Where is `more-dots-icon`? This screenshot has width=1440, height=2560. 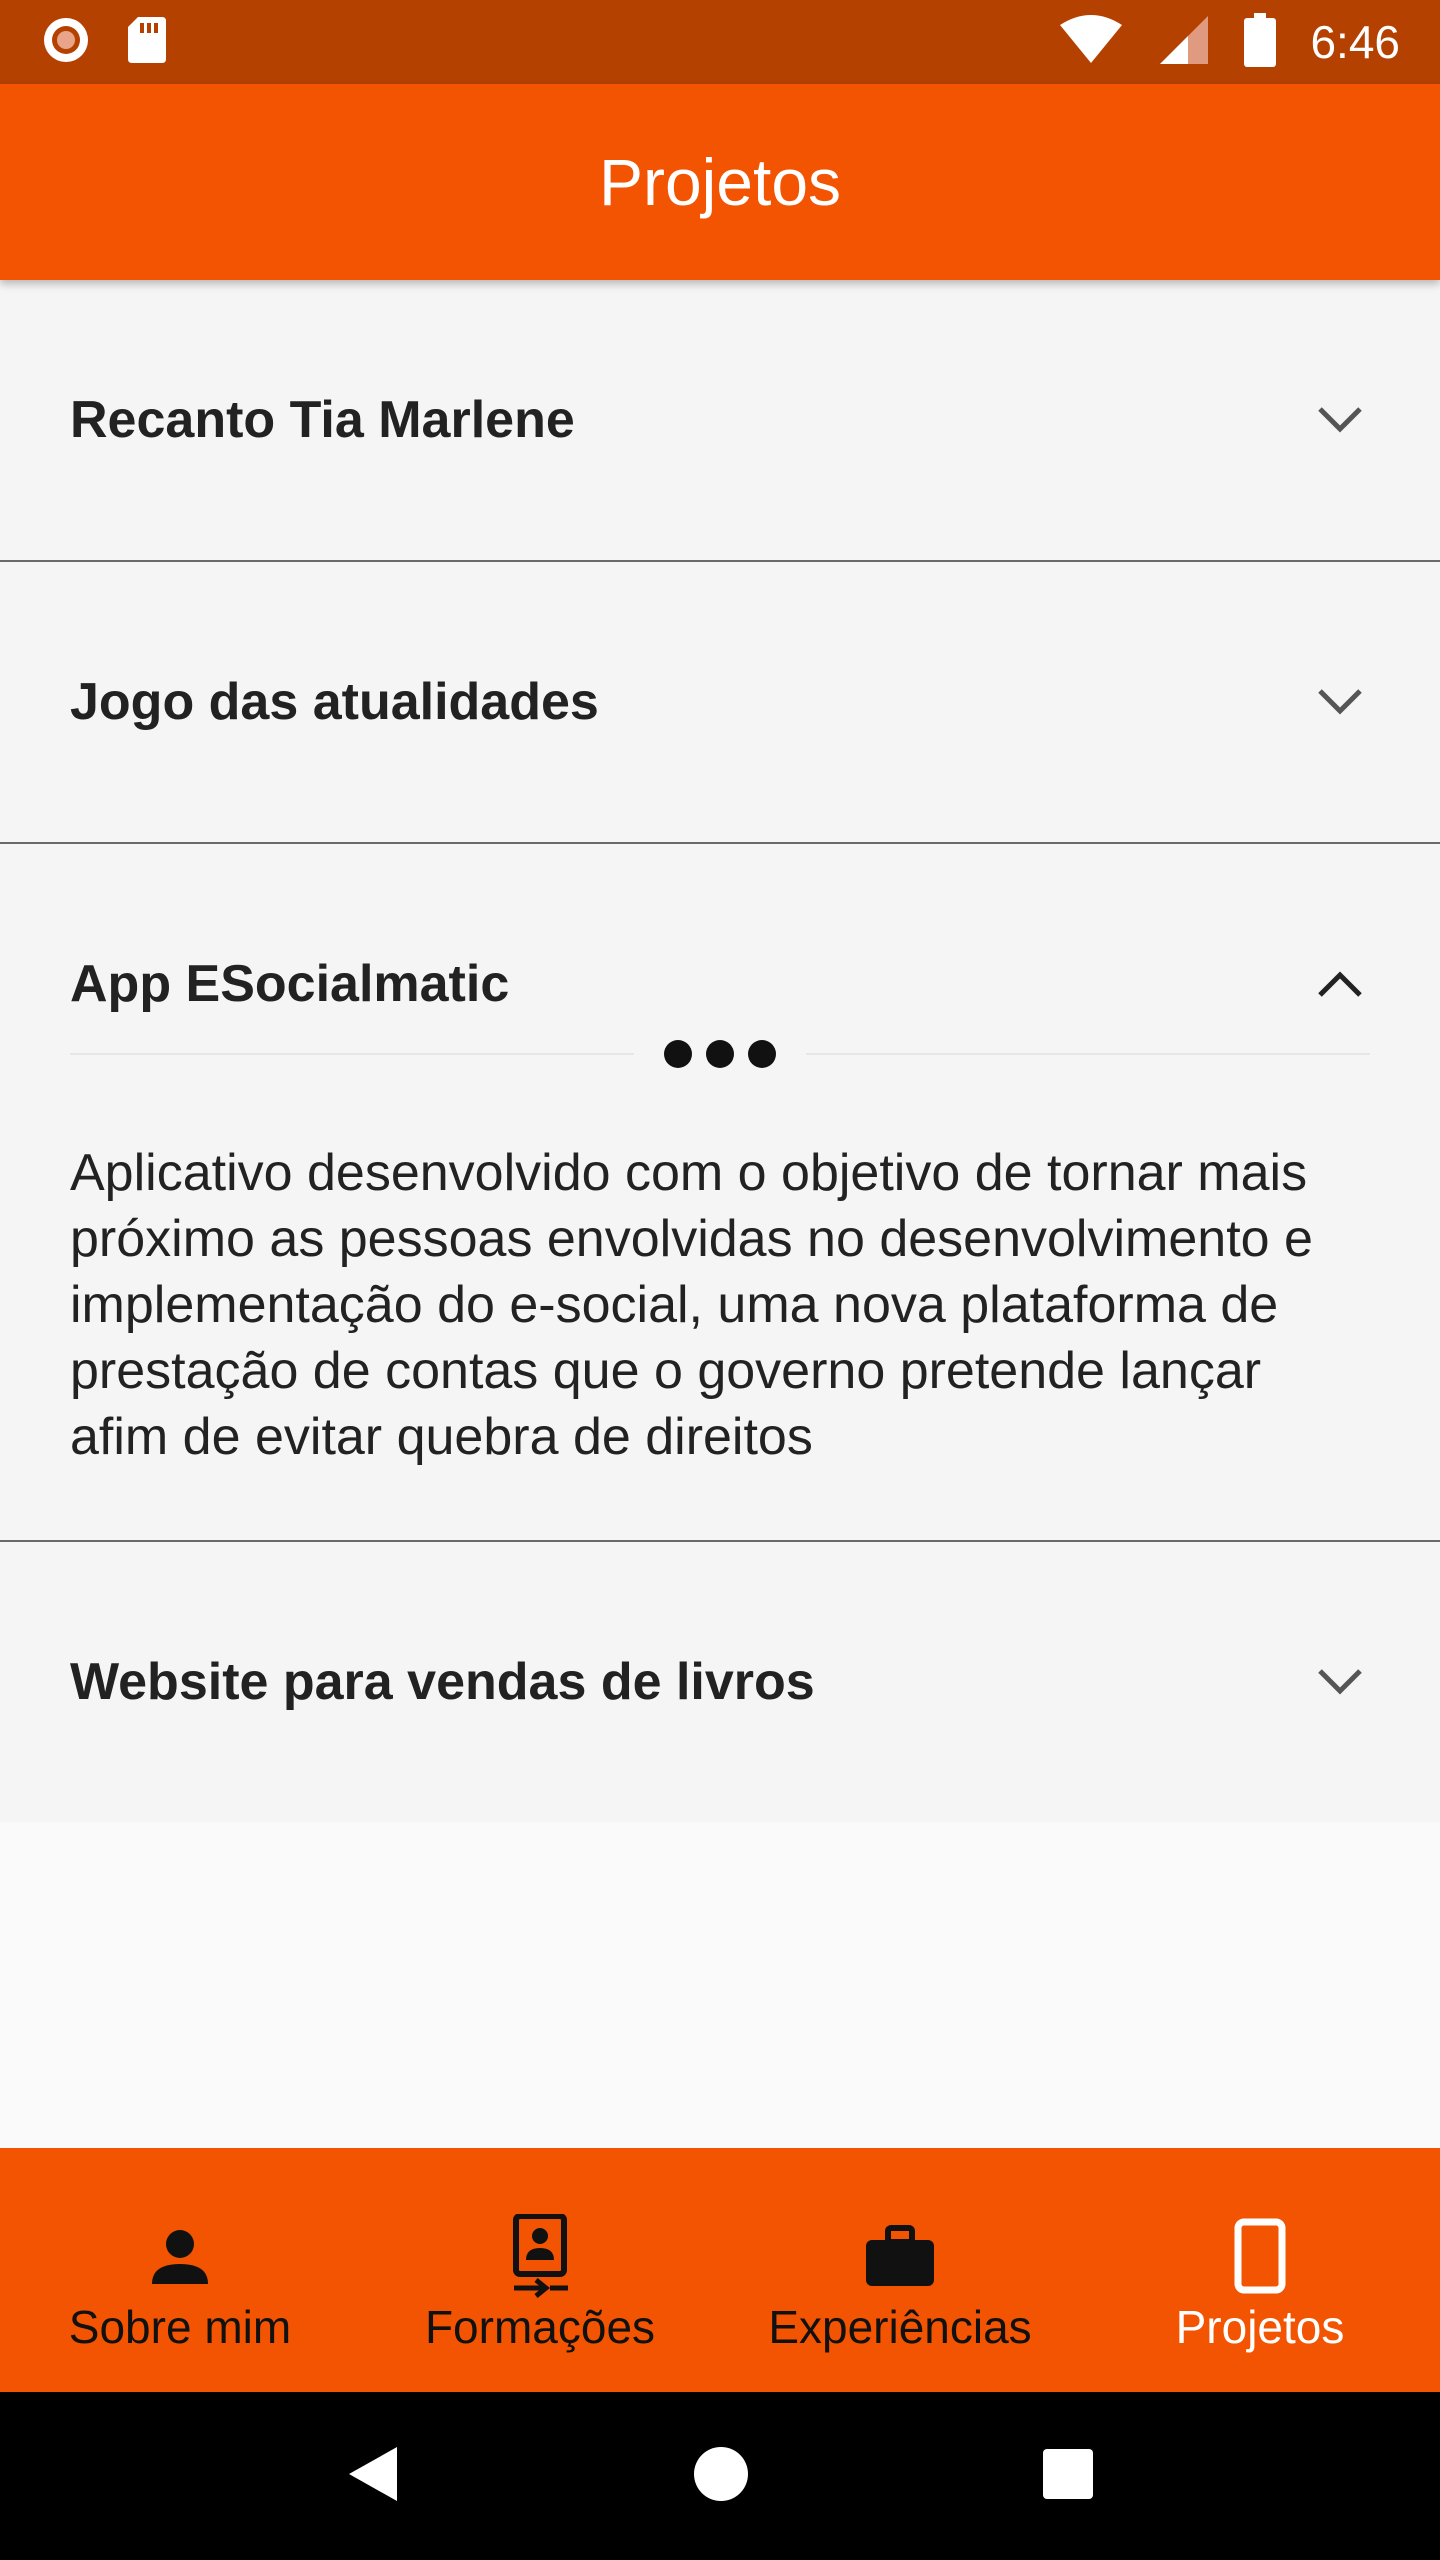 more-dots-icon is located at coordinates (720, 1054).